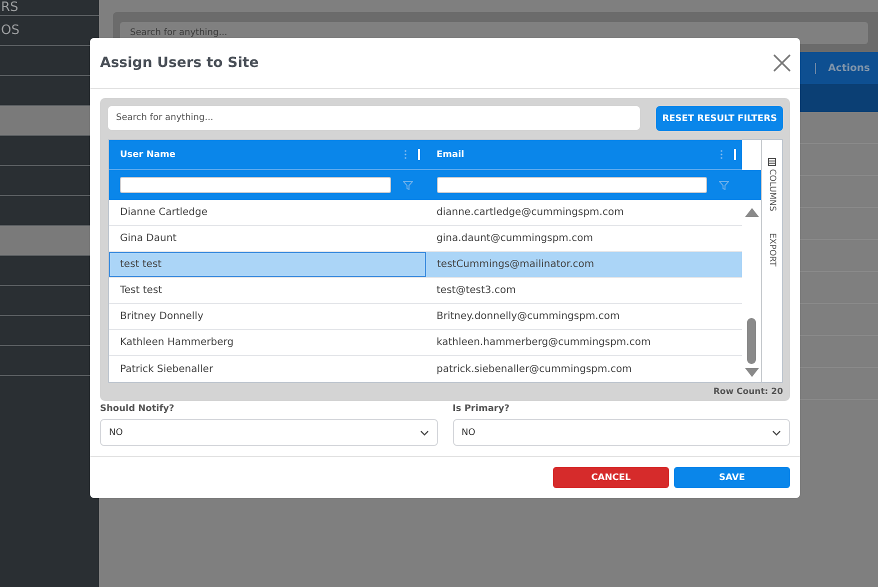  I want to click on table-cell-text: Britney.donnelly@cummingspm.com, so click(528, 317).